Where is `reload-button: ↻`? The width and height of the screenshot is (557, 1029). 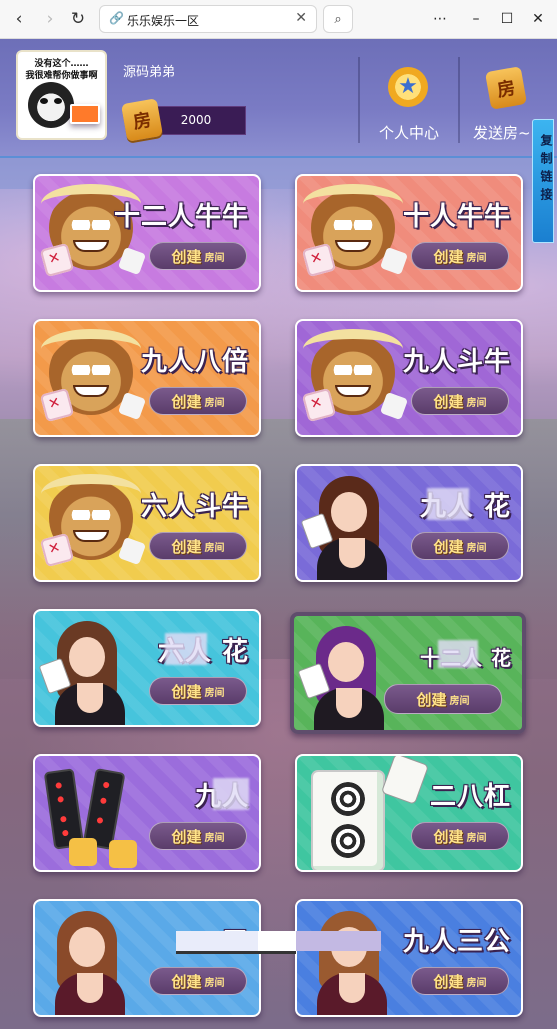 reload-button: ↻ is located at coordinates (78, 19).